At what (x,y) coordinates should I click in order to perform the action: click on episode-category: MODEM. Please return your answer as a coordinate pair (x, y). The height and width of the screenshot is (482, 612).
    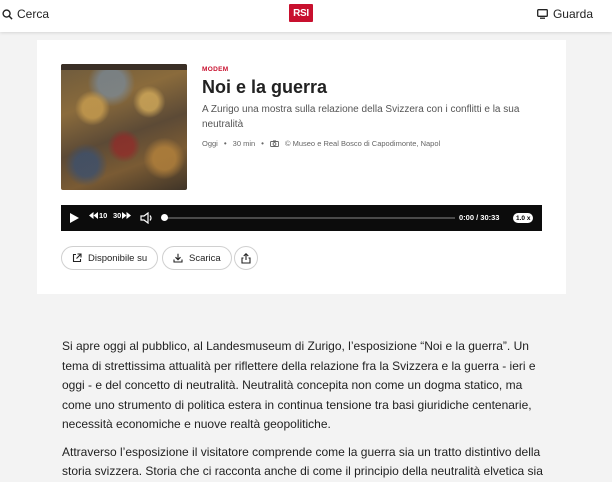
    Looking at the image, I should click on (215, 69).